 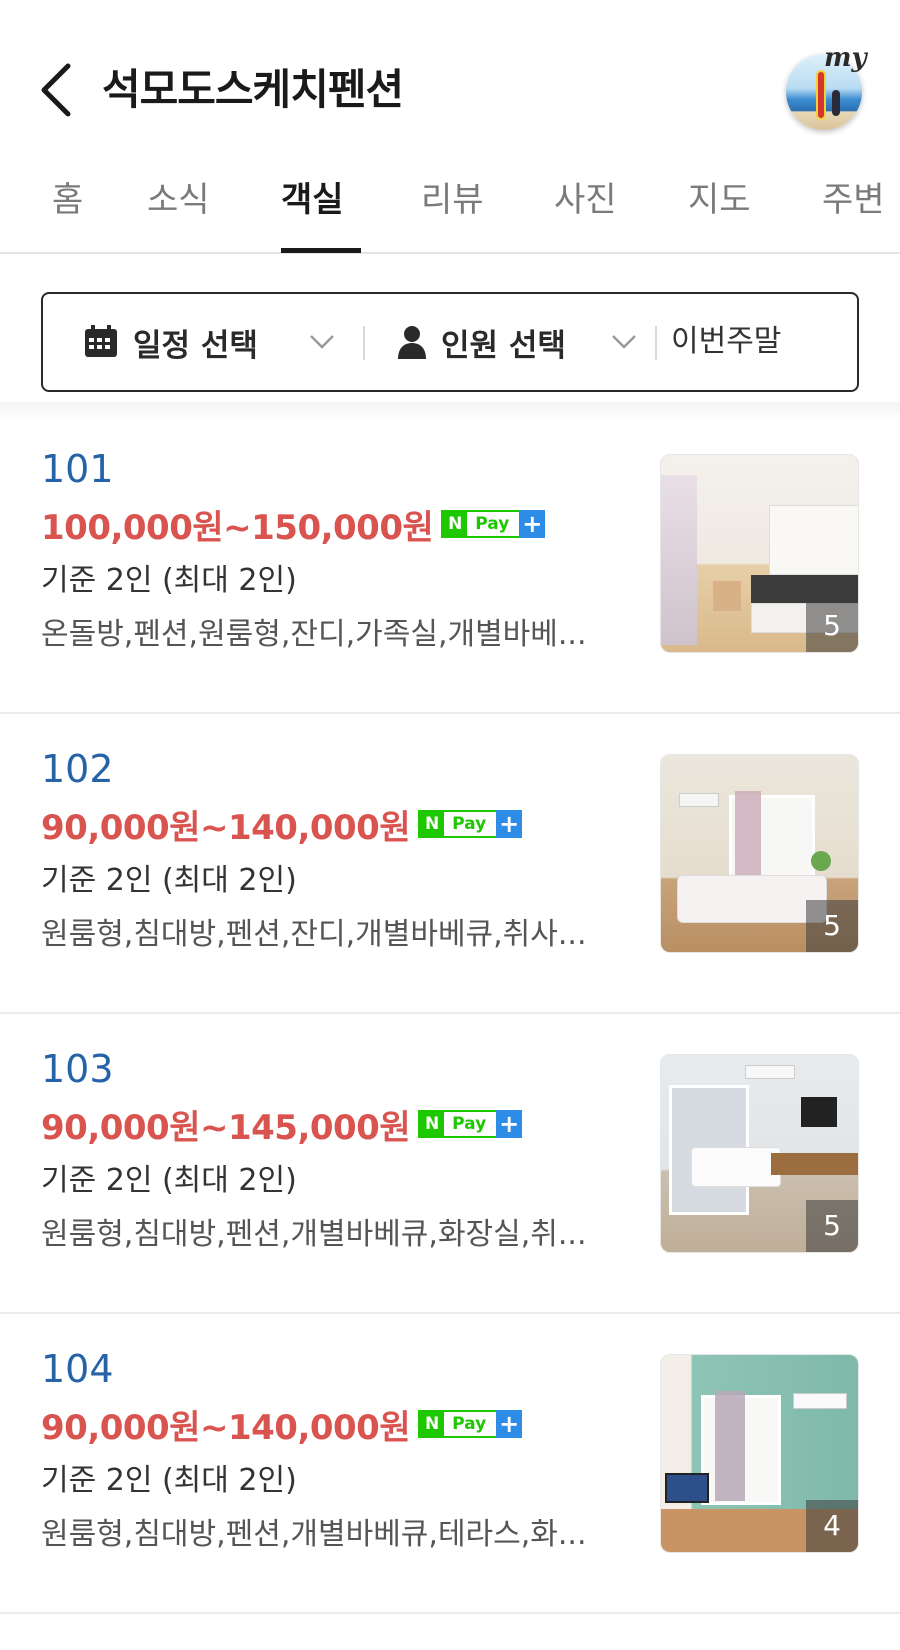 What do you see at coordinates (237, 527) in the screenshot?
I see `room-price: 100,000원~150,000원` at bounding box center [237, 527].